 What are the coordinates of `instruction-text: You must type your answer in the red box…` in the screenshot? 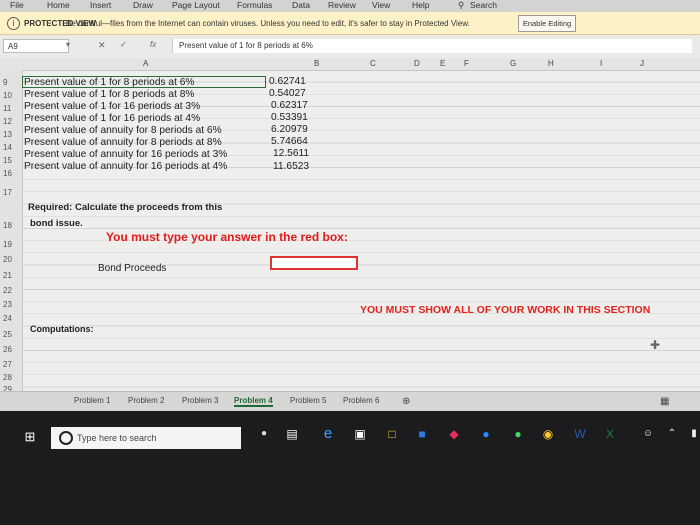 It's located at (227, 237).